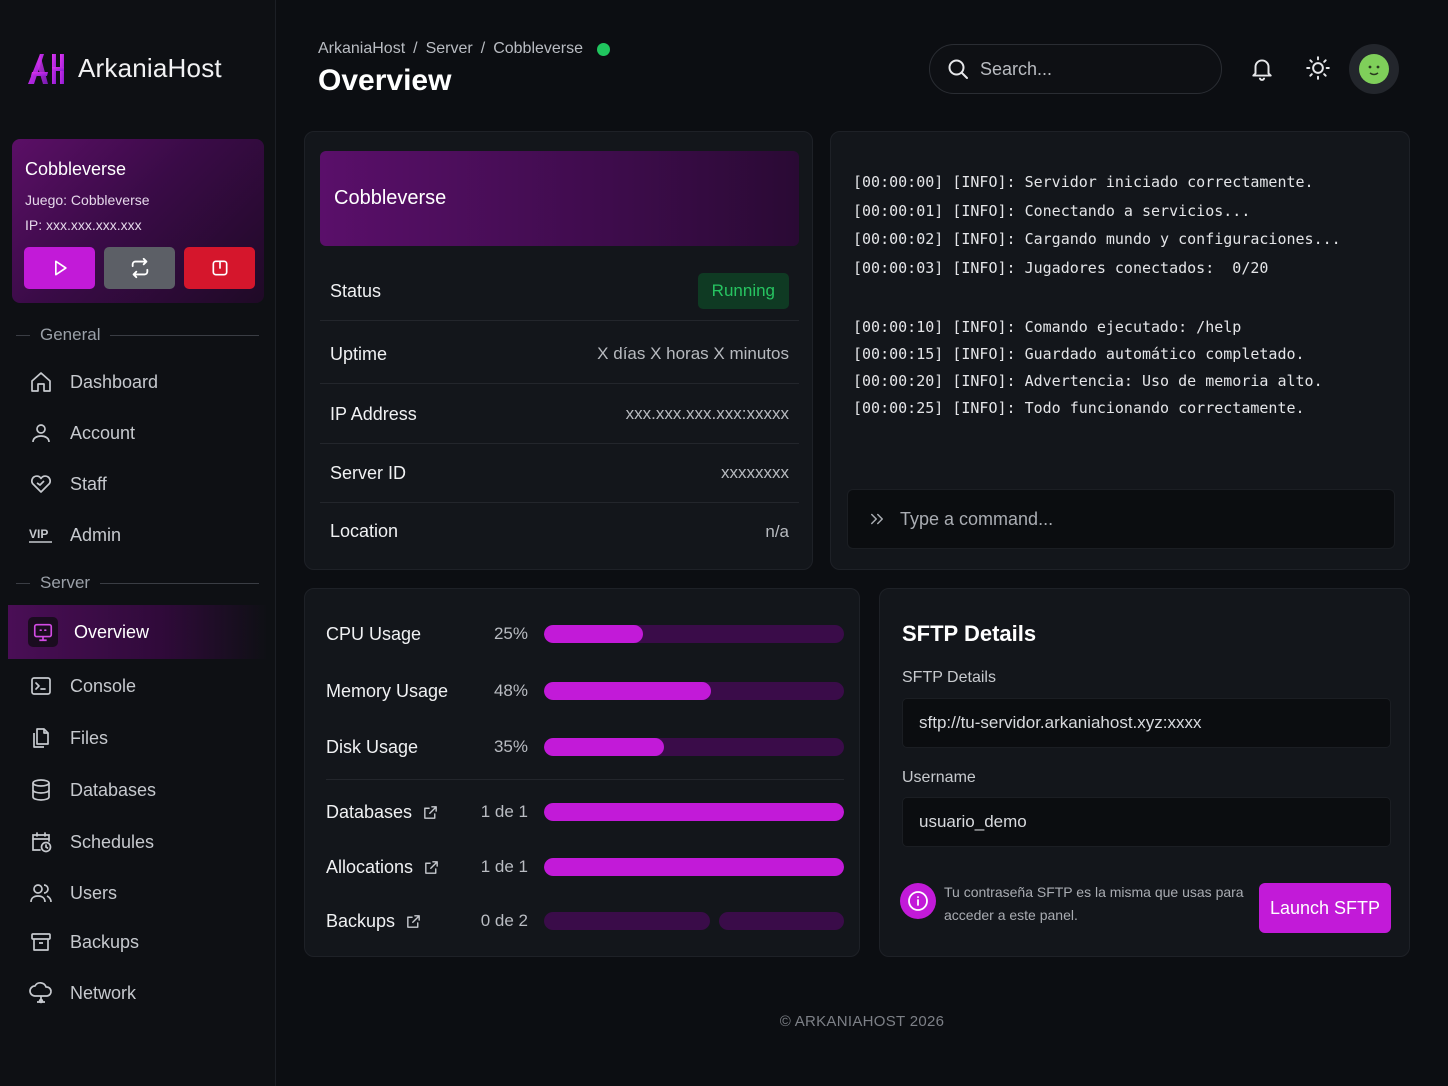 Image resolution: width=1448 pixels, height=1086 pixels. I want to click on play-icon, so click(60, 268).